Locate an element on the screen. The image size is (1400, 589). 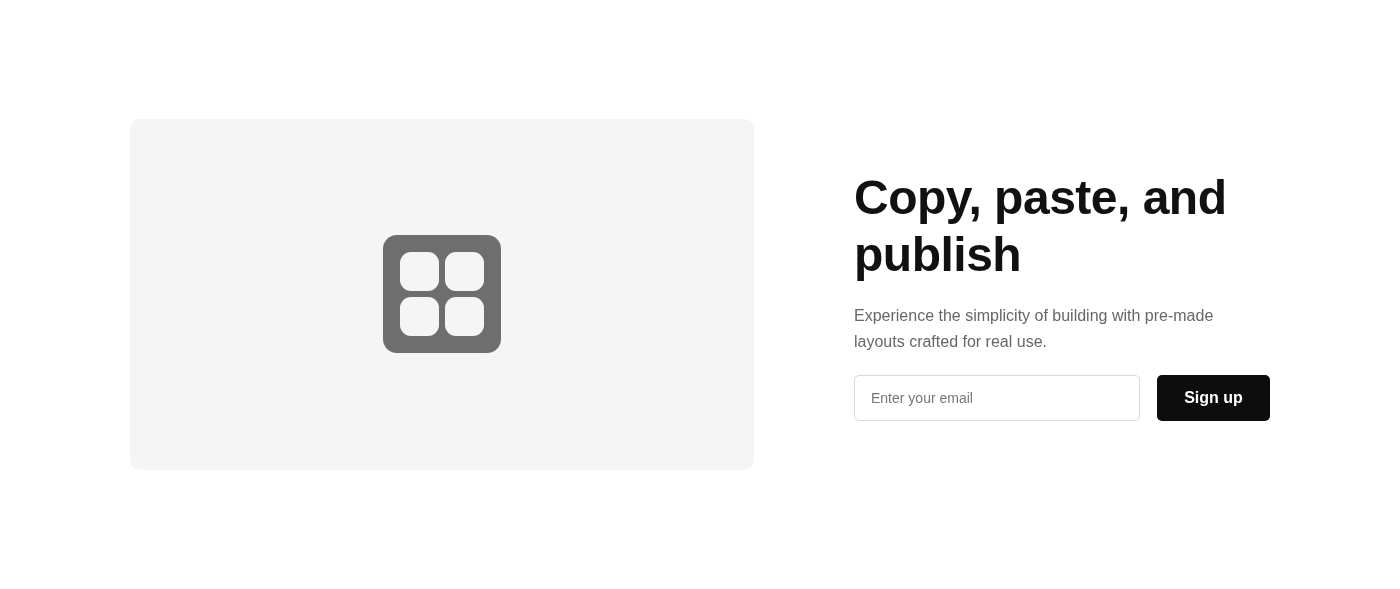
email-field: Enter your email is located at coordinates (997, 398).